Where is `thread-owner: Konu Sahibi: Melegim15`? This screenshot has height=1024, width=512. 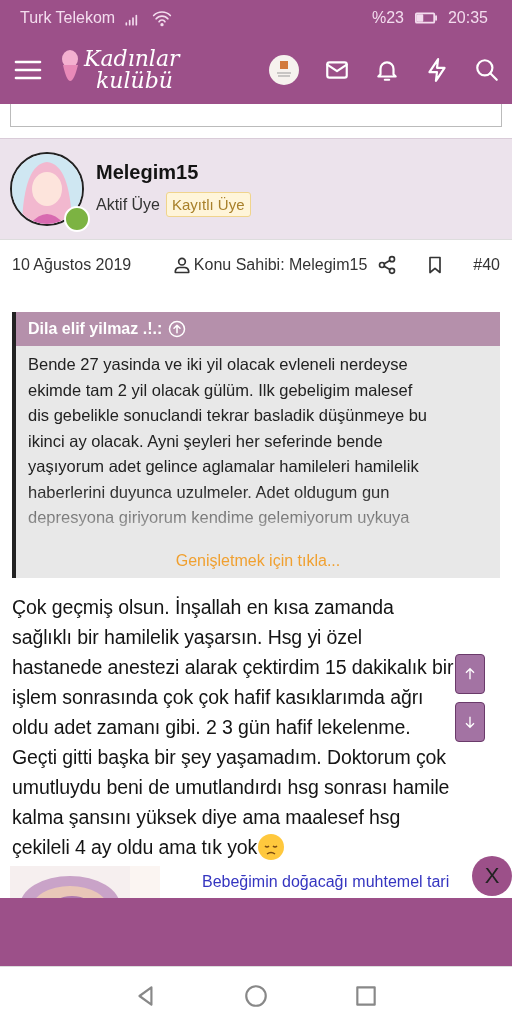 thread-owner: Konu Sahibi: Melegim15 is located at coordinates (280, 265).